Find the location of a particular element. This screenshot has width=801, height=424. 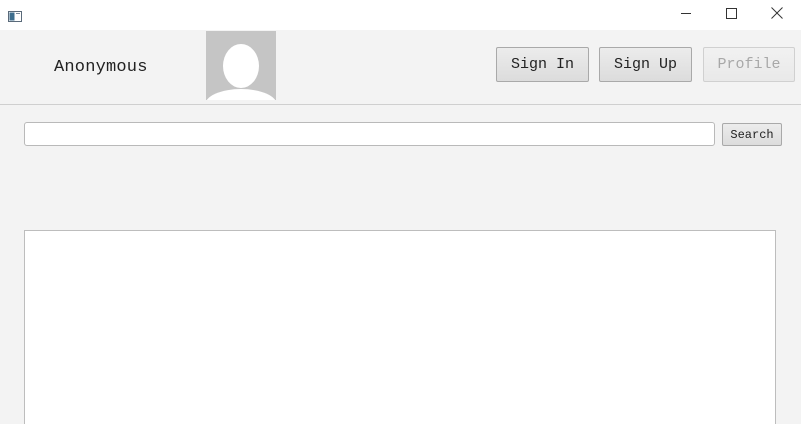

maximize-icon is located at coordinates (731, 15).